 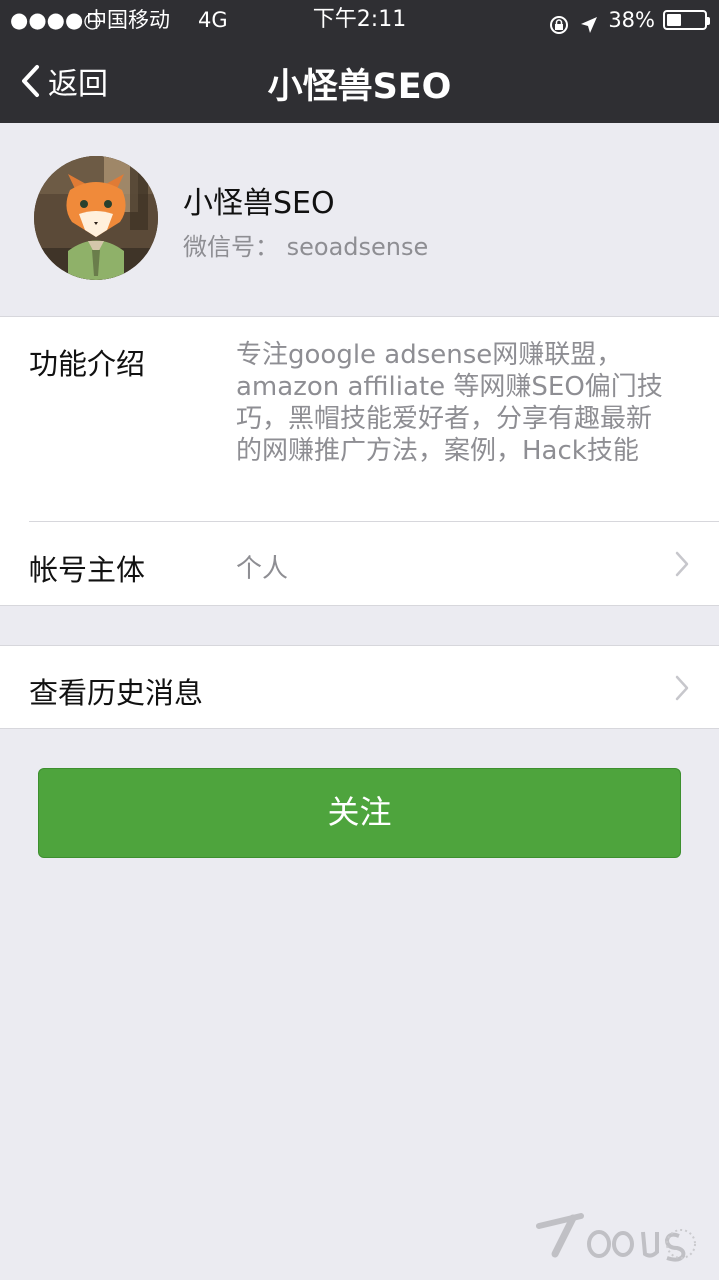 I want to click on battery-fill, so click(x=674, y=20).